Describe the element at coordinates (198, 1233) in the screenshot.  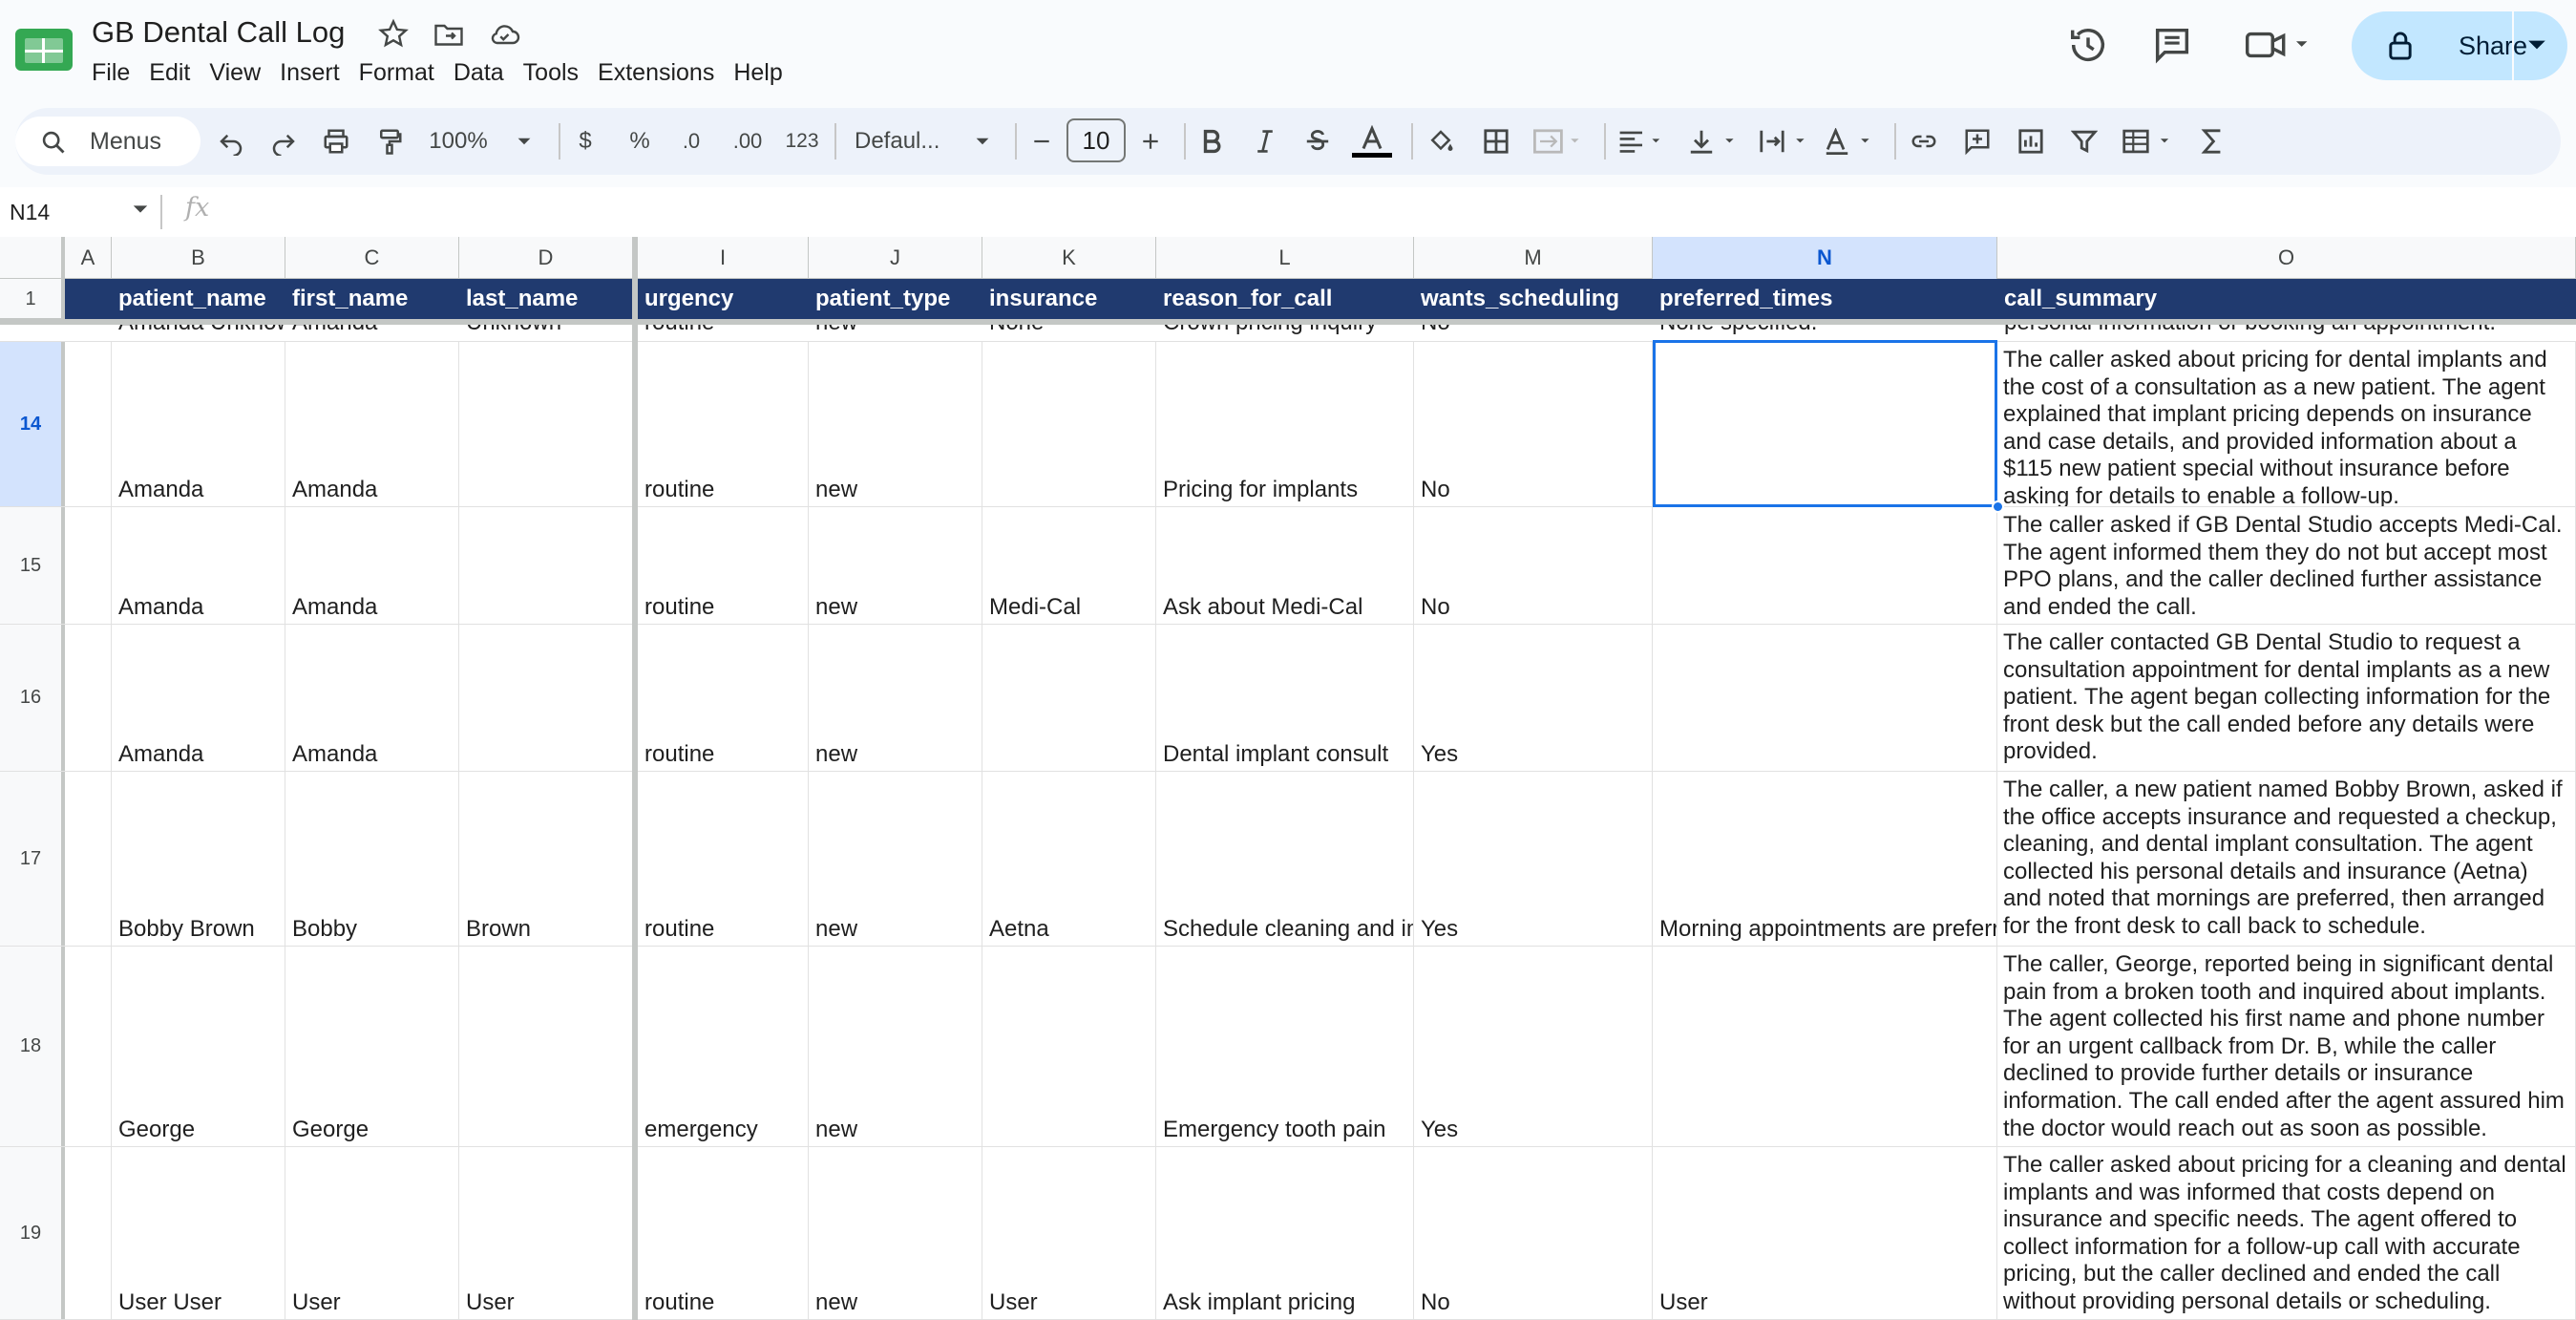
I see `cell-b: User User` at that location.